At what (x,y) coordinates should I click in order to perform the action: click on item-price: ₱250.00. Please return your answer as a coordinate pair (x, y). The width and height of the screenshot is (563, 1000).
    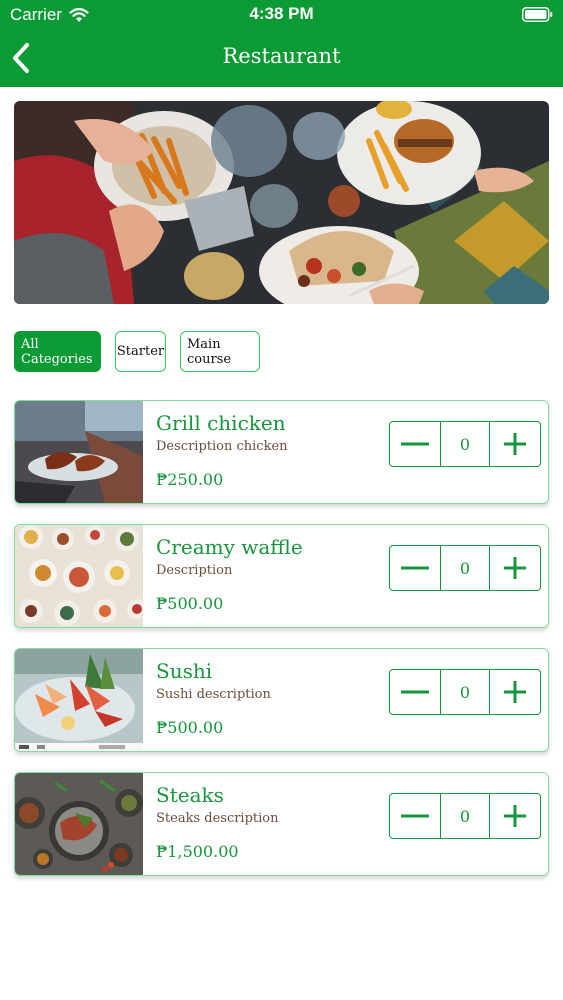
    Looking at the image, I should click on (190, 479).